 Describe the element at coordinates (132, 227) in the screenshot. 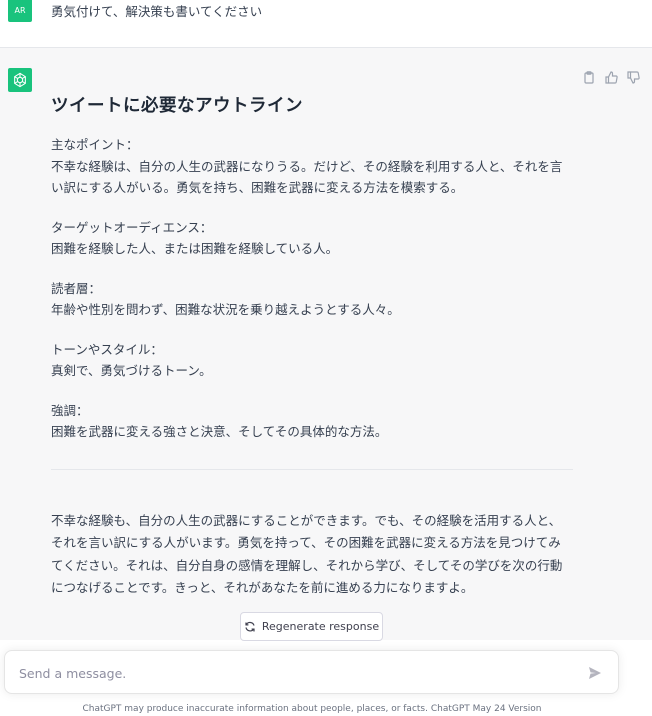

I see `section-label: ターゲットオーディエンス：` at that location.